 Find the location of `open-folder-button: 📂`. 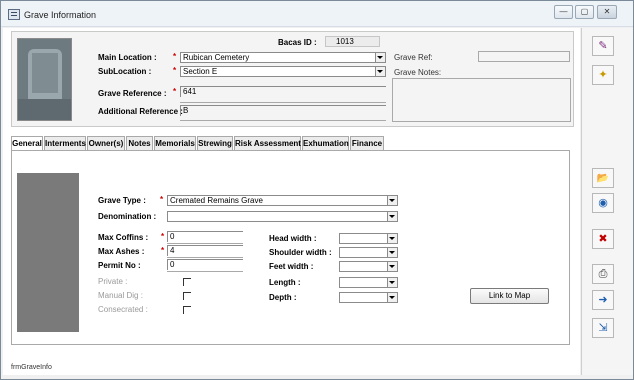

open-folder-button: 📂 is located at coordinates (603, 178).